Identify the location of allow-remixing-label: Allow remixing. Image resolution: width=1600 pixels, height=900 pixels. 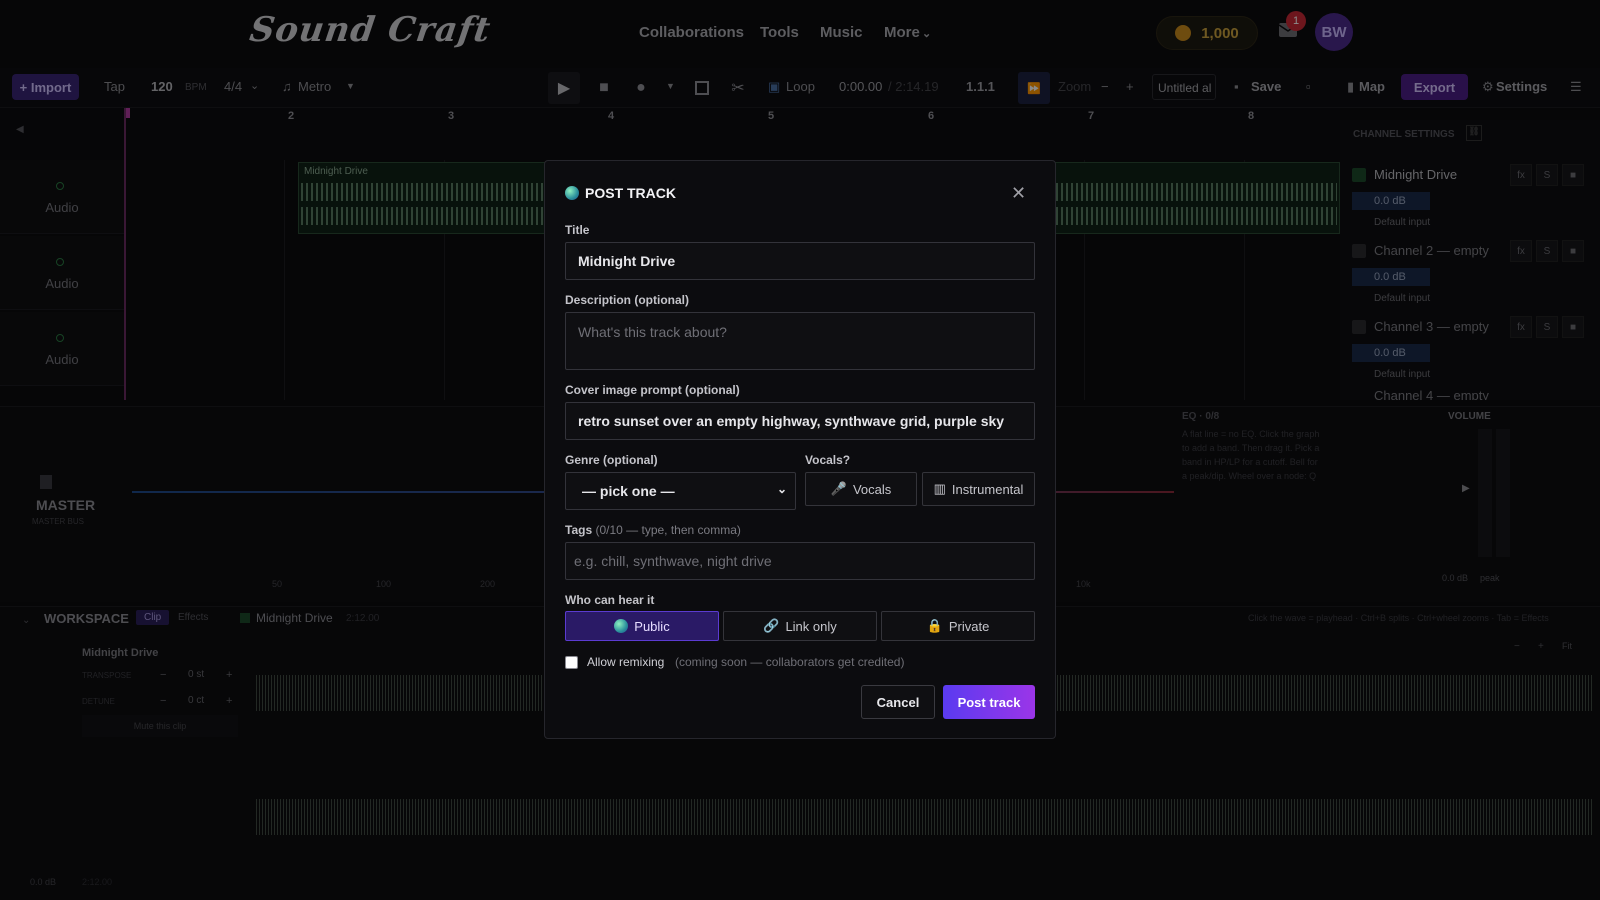
(625, 662).